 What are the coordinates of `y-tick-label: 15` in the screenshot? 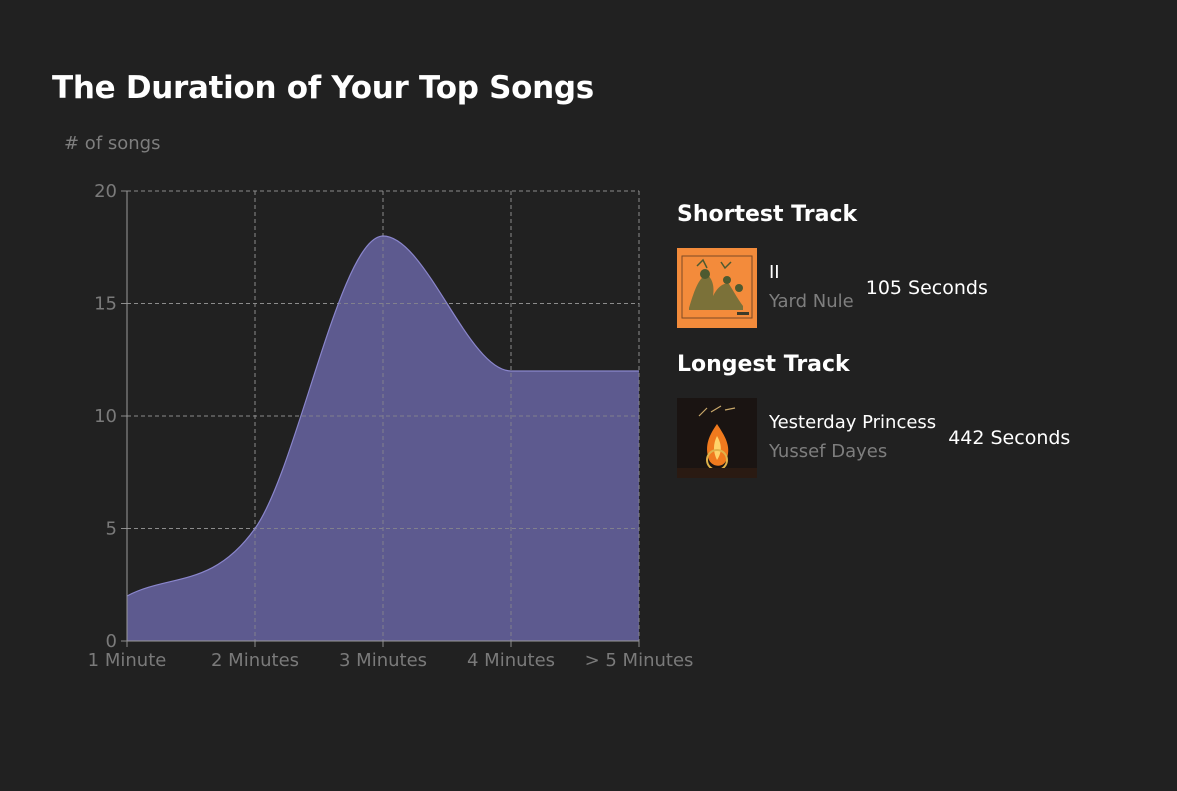 It's located at (105, 304).